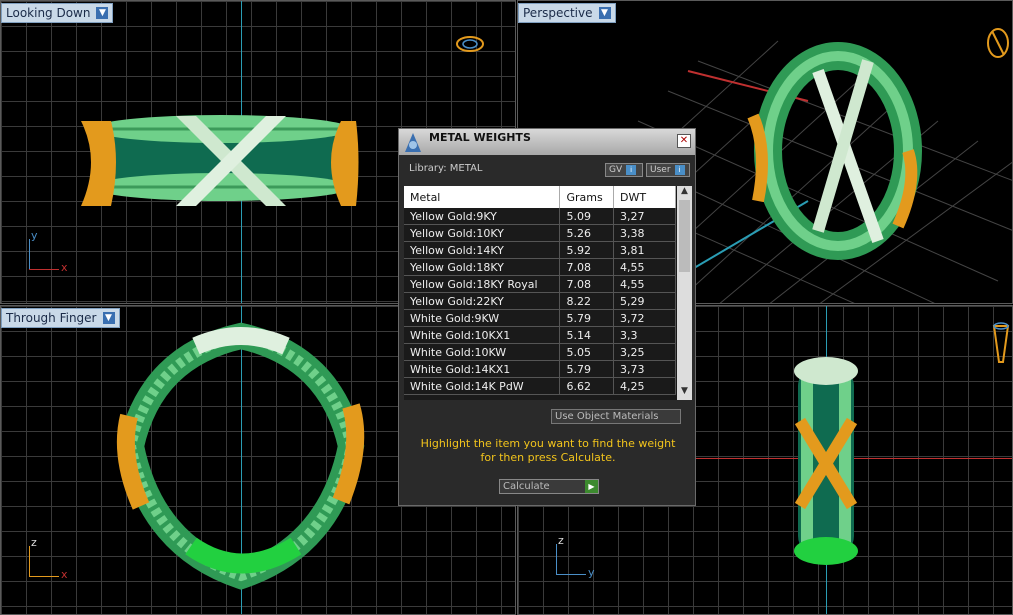 The width and height of the screenshot is (1013, 615). I want to click on column-header-grams: Grams, so click(587, 197).